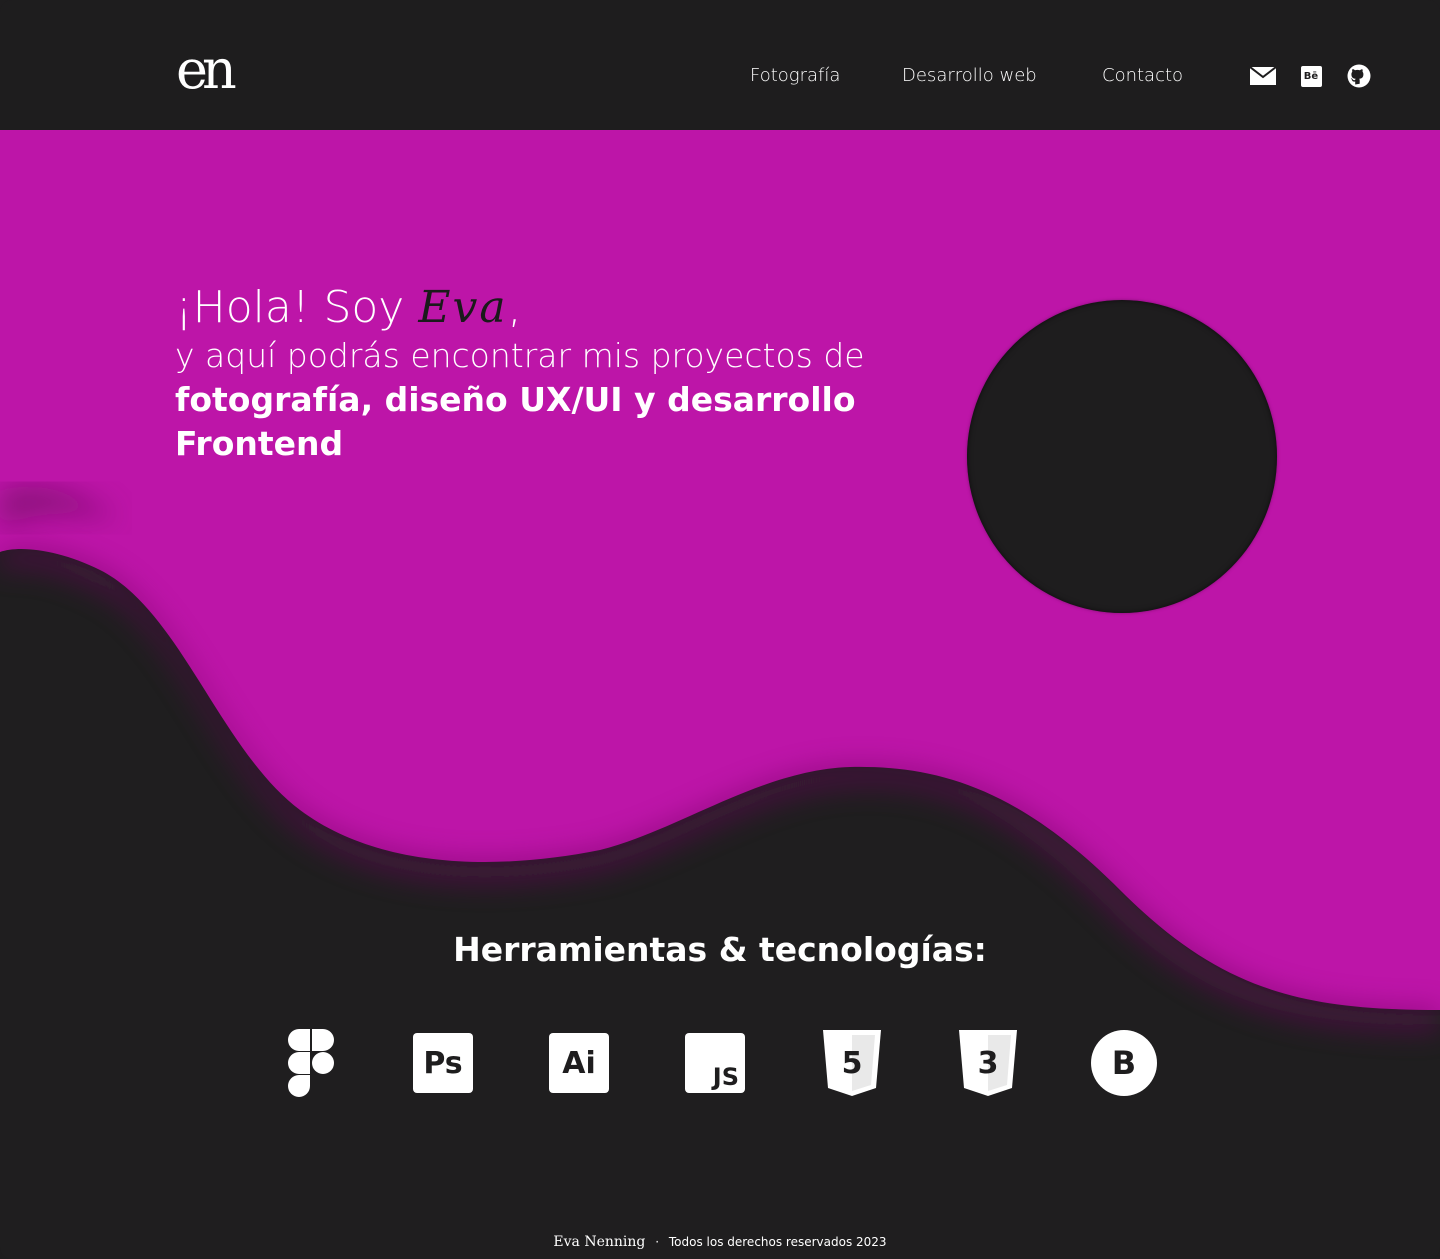 The width and height of the screenshot is (1440, 1259). What do you see at coordinates (1359, 76) in the screenshot?
I see `github-icon` at bounding box center [1359, 76].